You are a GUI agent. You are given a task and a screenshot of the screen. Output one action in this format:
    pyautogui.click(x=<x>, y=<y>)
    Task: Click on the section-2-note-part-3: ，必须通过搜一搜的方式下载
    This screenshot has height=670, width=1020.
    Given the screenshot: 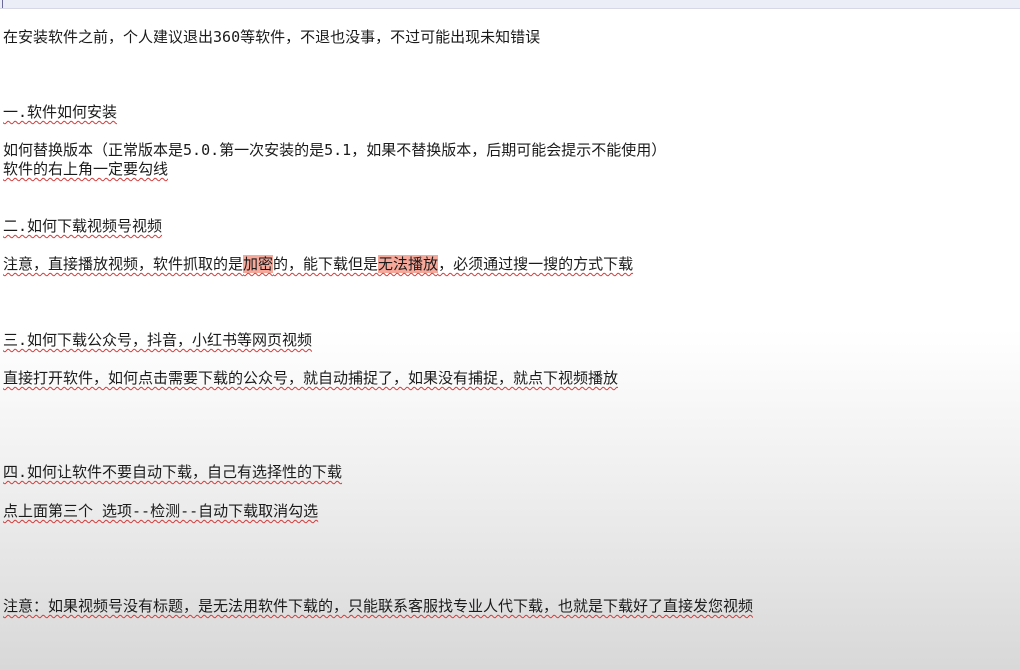 What is the action you would take?
    pyautogui.click(x=536, y=264)
    